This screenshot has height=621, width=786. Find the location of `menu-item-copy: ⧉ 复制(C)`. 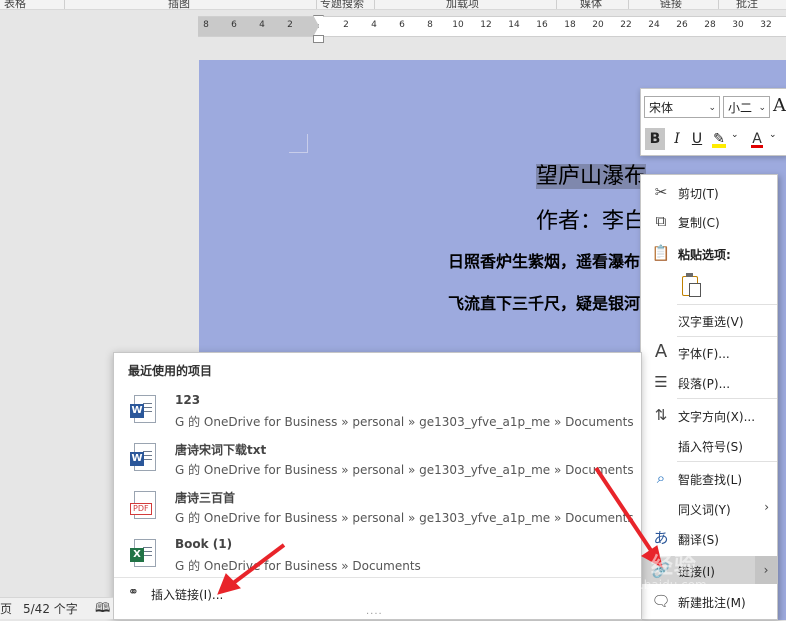

menu-item-copy: ⧉ 复制(C) is located at coordinates (709, 221).